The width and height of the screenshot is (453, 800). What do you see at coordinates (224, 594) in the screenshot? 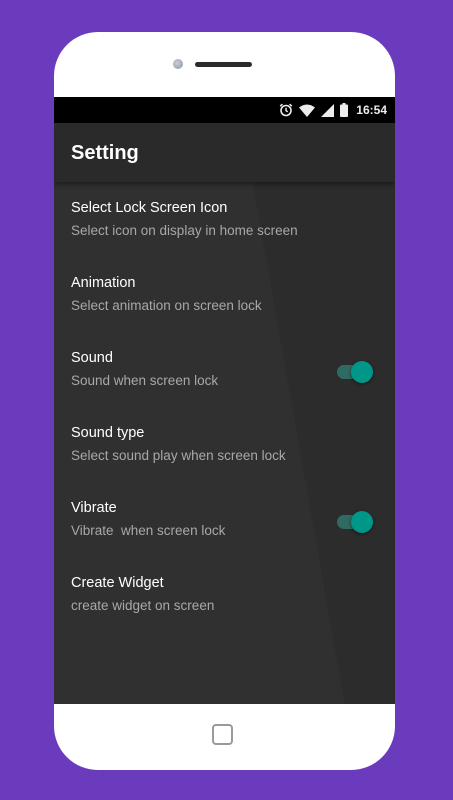
I see `setting-create-widget: Create Widget create widget on screen` at bounding box center [224, 594].